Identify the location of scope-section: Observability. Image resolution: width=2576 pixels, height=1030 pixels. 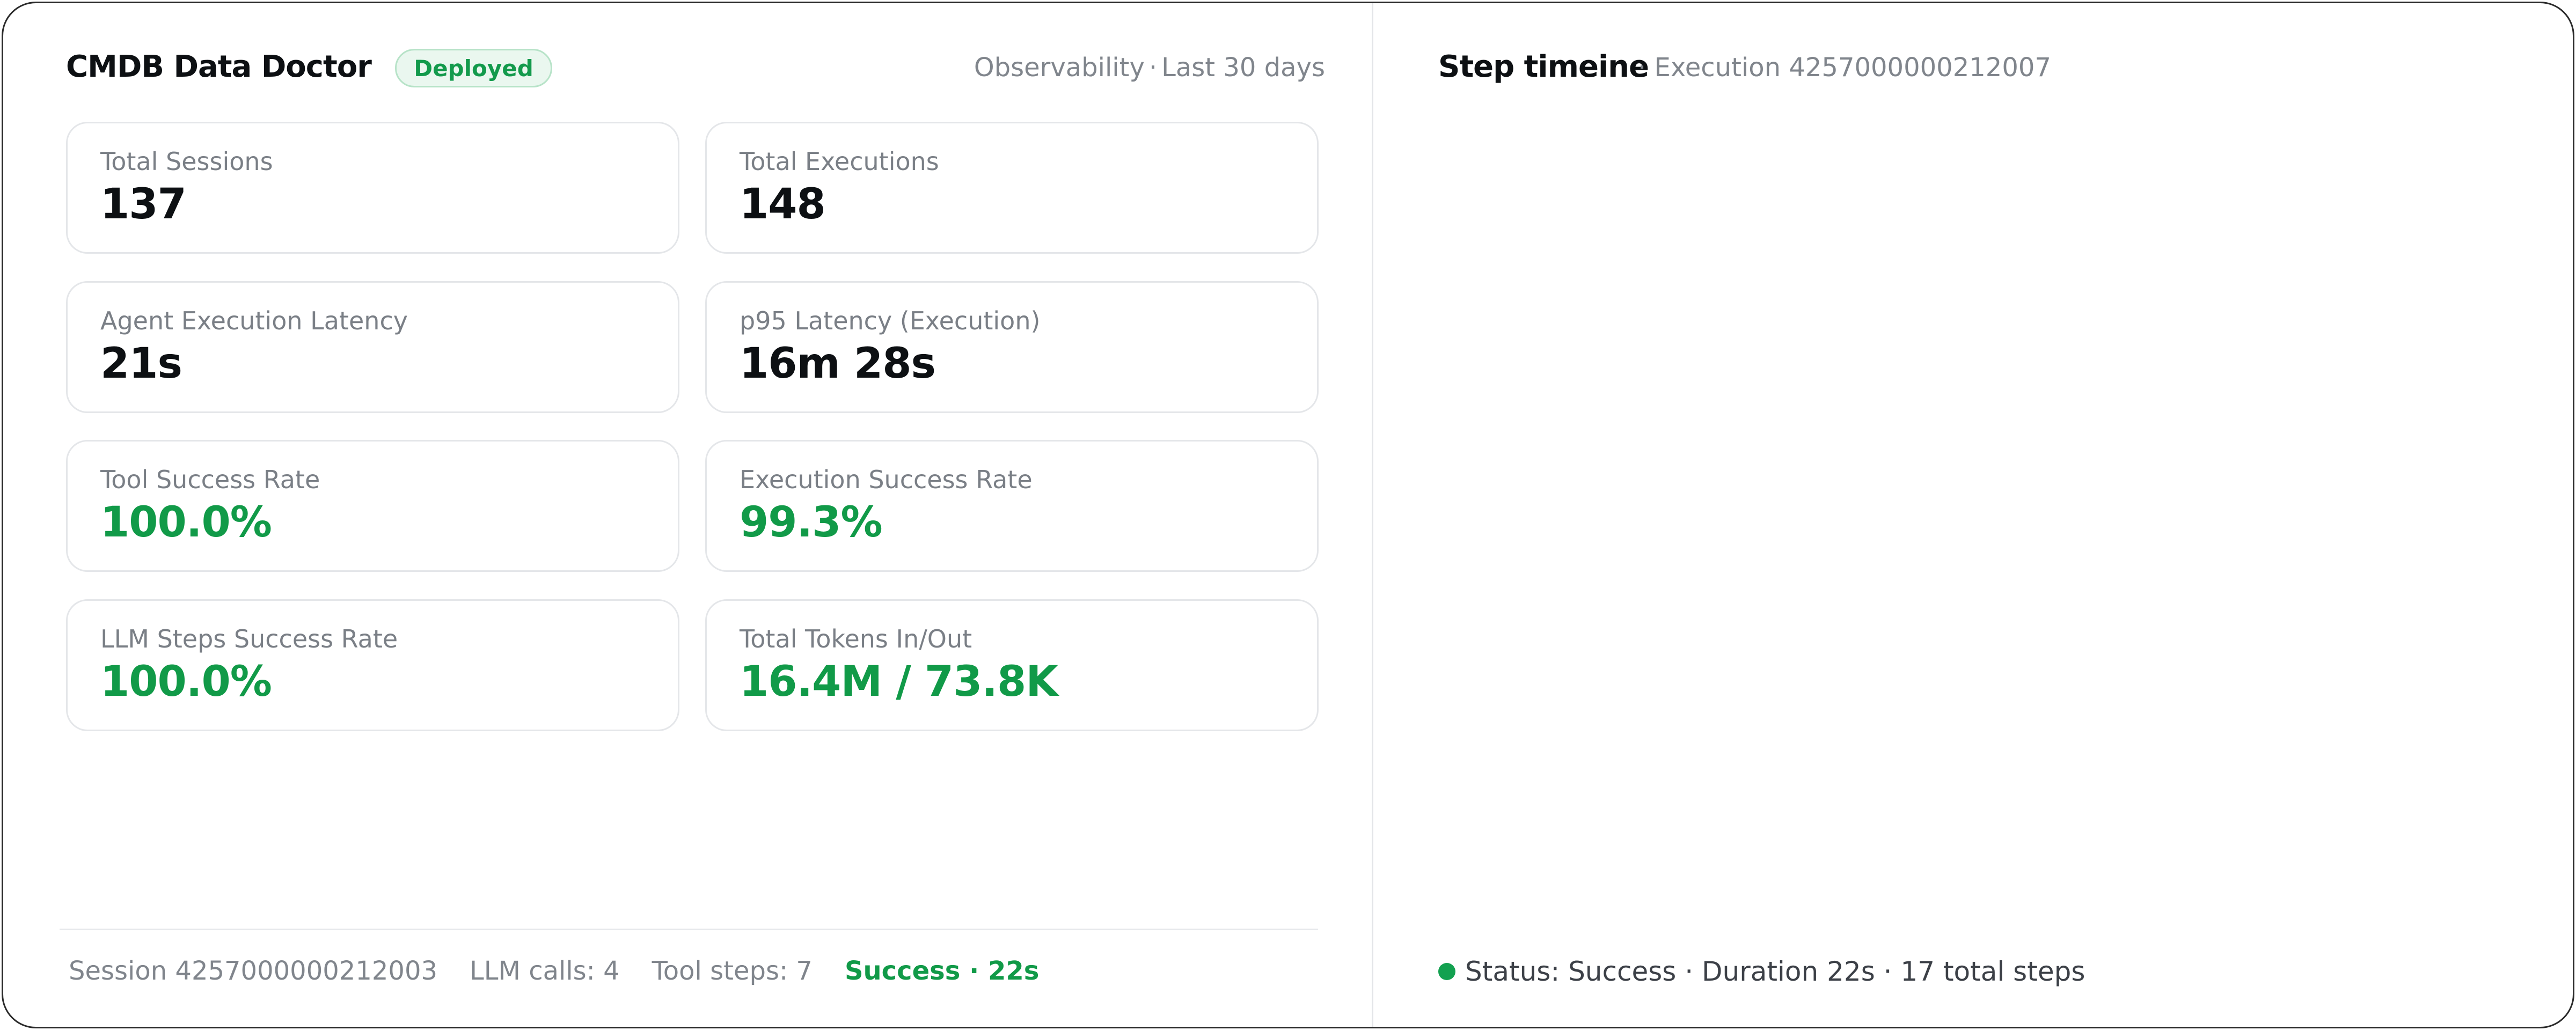
(1059, 68).